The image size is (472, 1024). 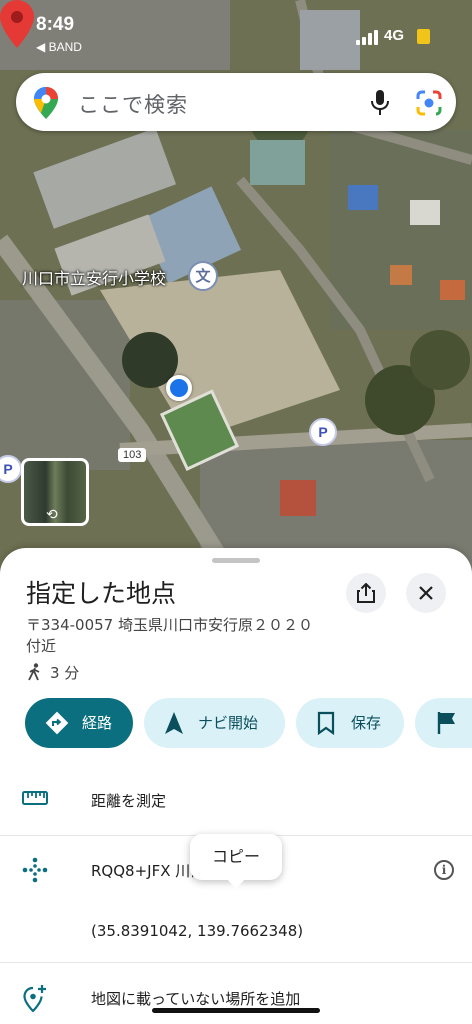 What do you see at coordinates (236, 102) in the screenshot?
I see `search-bar: ここで検索` at bounding box center [236, 102].